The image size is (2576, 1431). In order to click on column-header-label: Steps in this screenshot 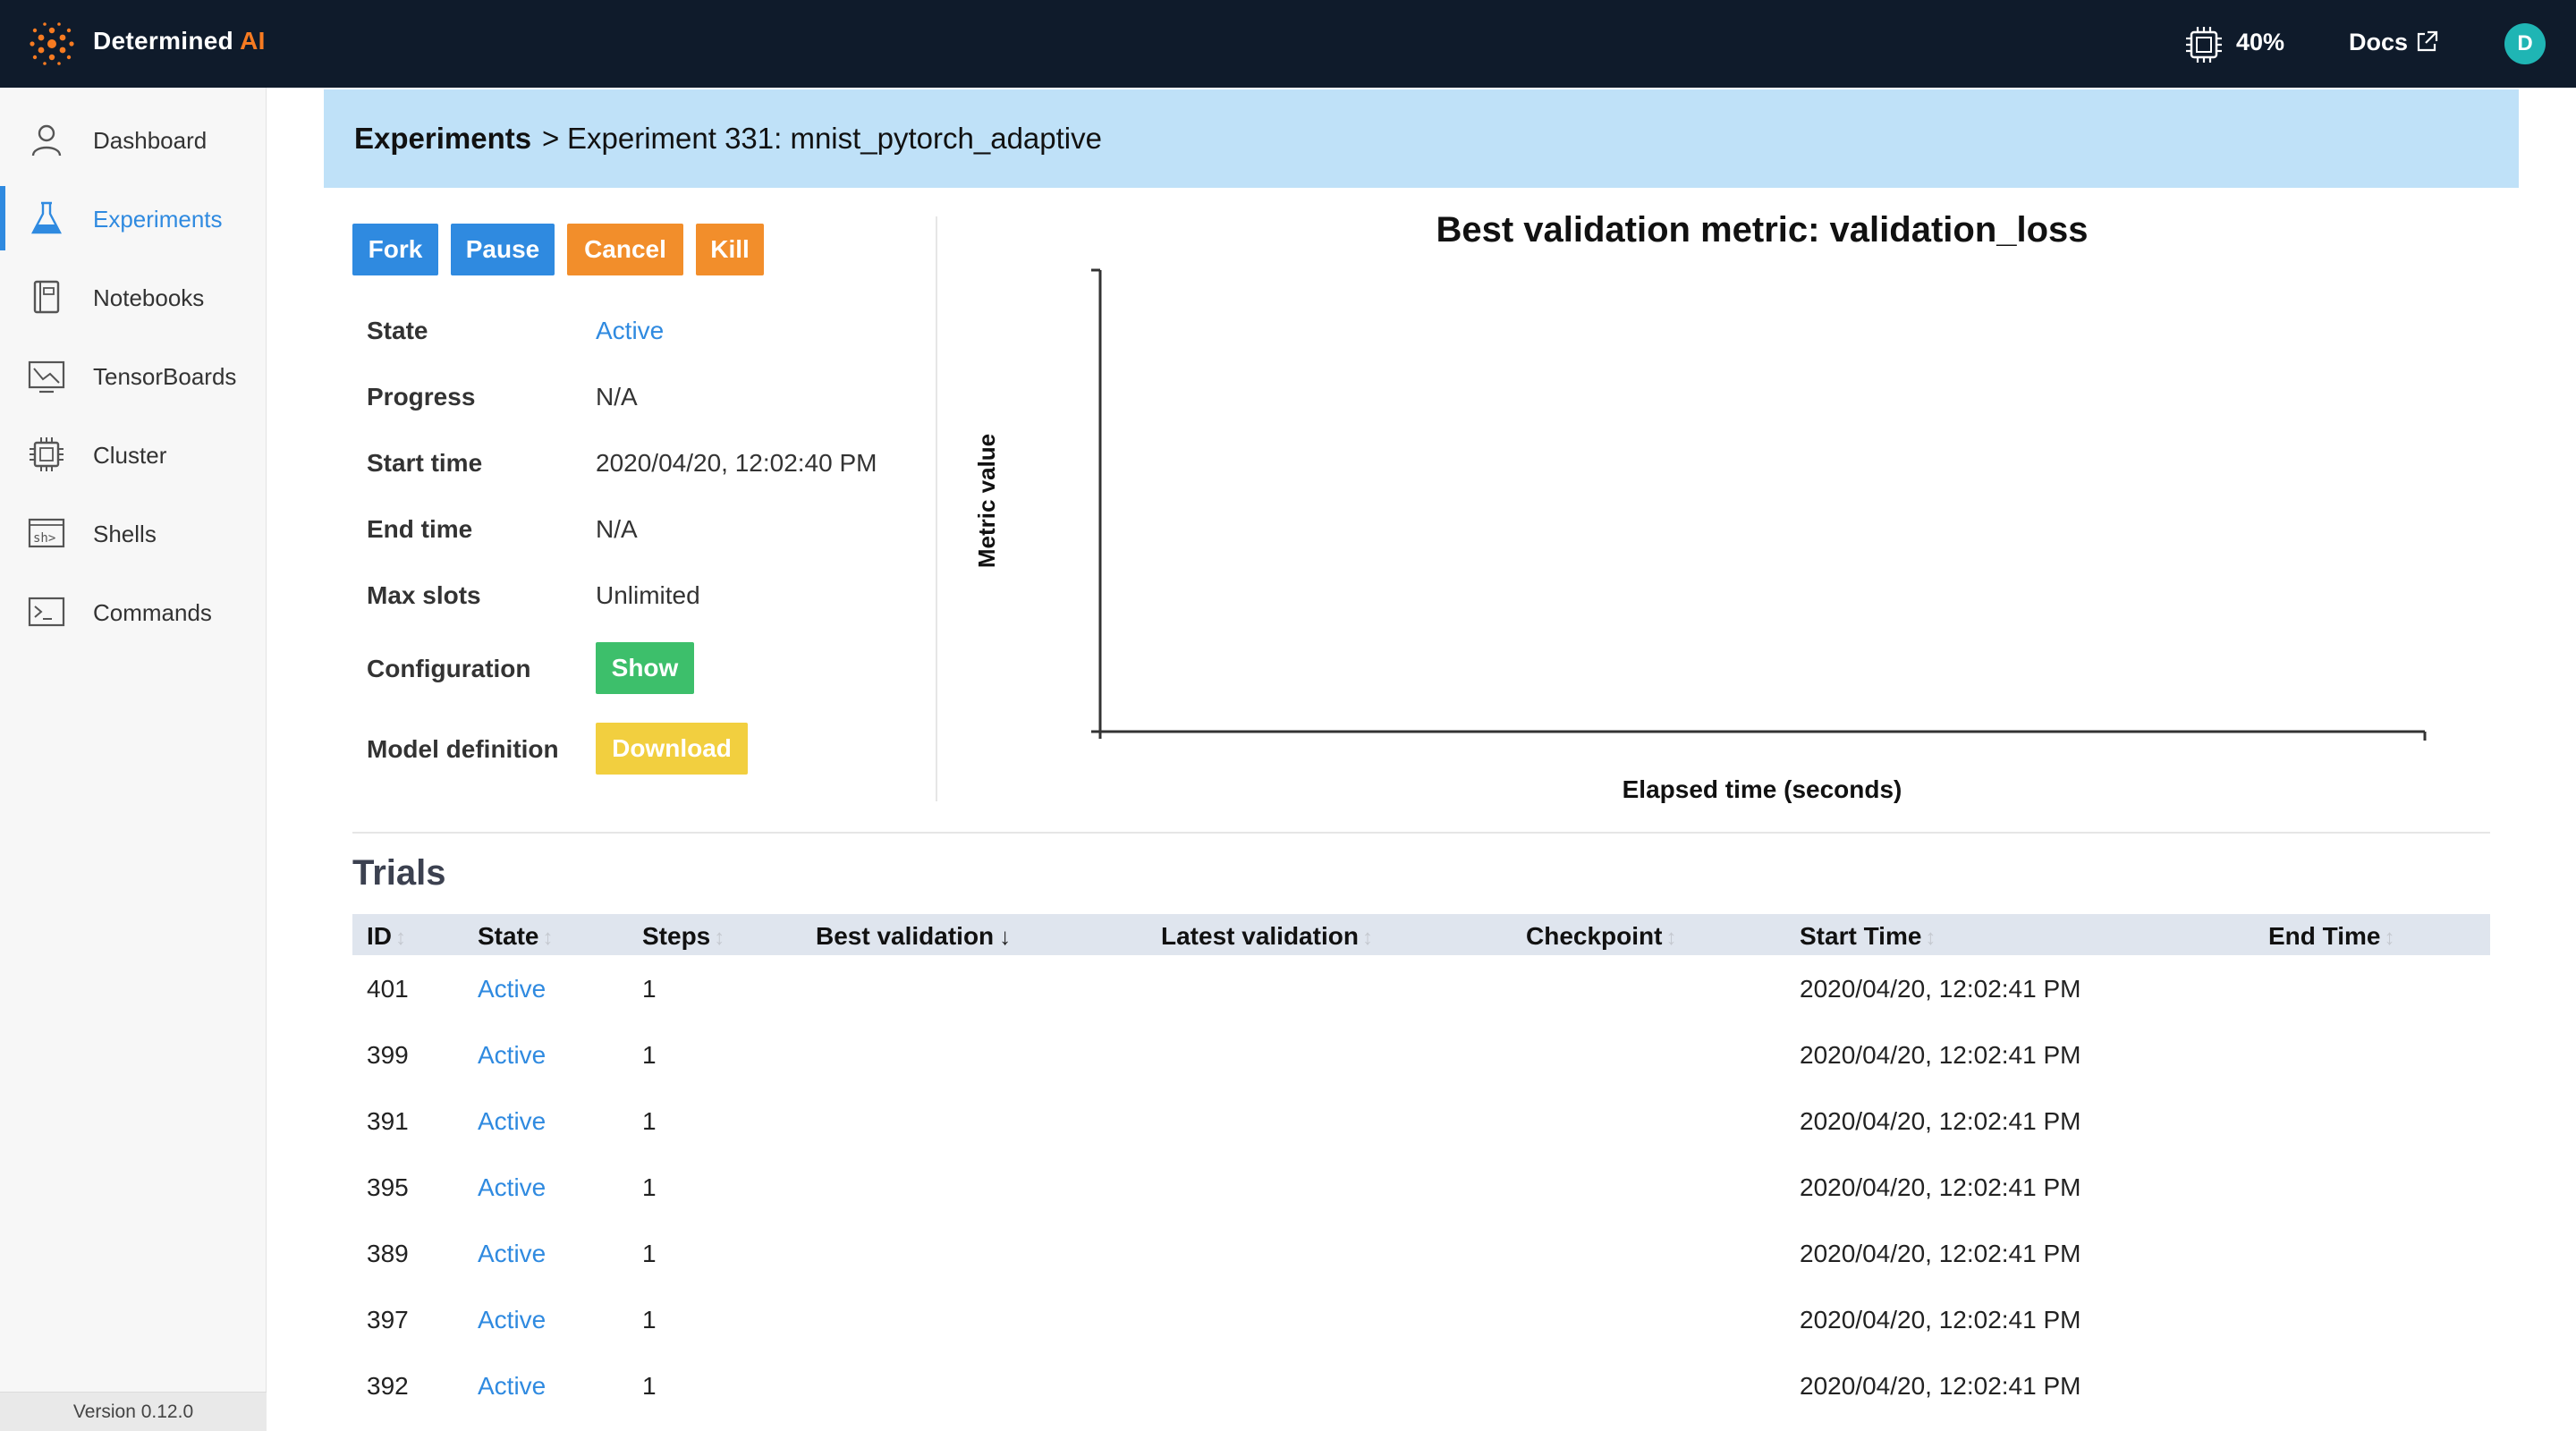, I will do `click(676, 936)`.